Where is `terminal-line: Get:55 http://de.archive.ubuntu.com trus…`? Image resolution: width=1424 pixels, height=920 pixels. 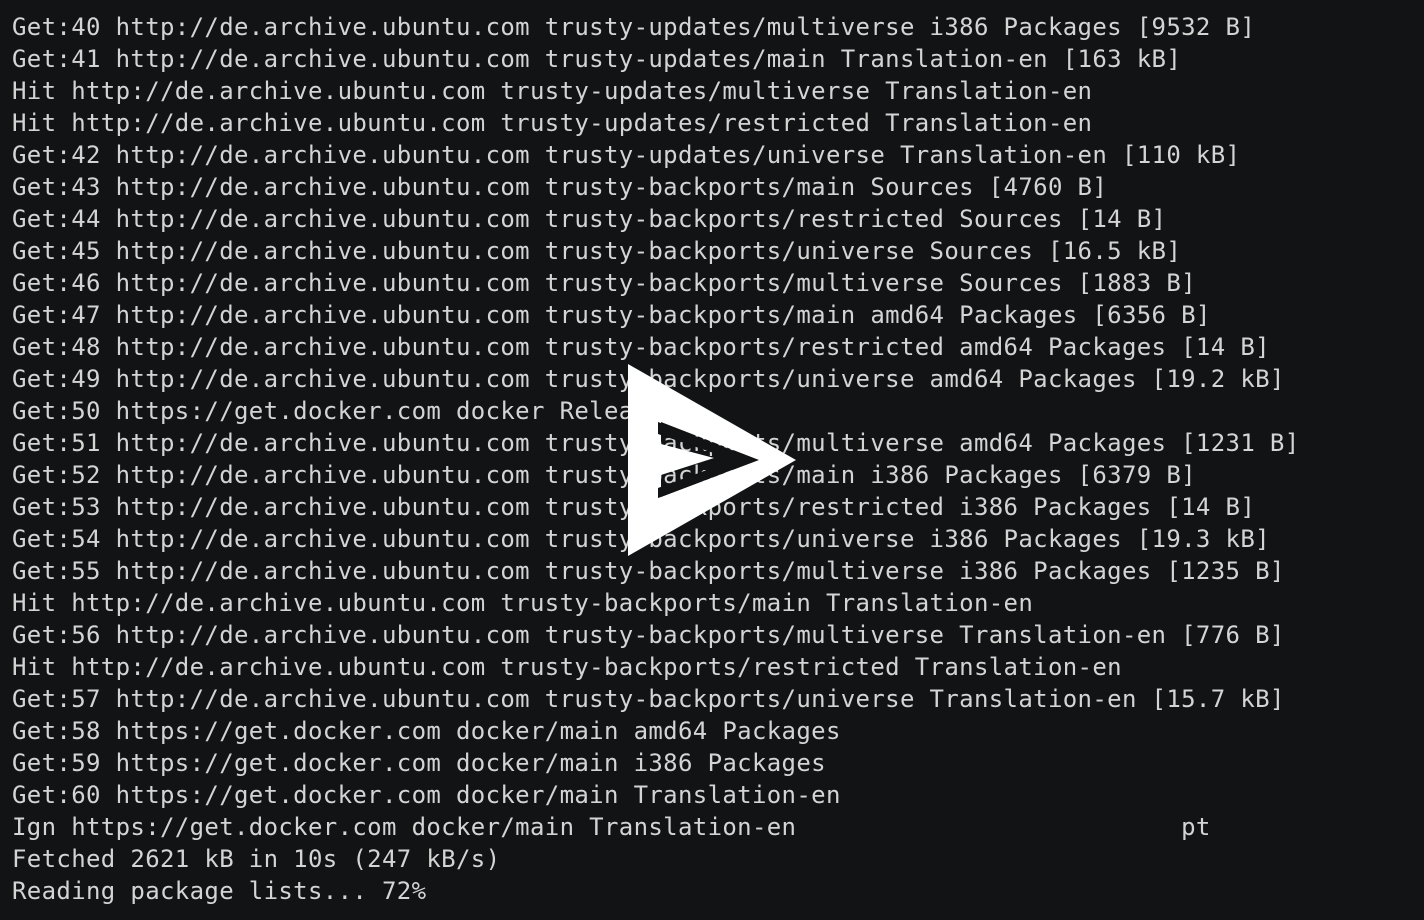 terminal-line: Get:55 http://de.archive.ubuntu.com trus… is located at coordinates (648, 571).